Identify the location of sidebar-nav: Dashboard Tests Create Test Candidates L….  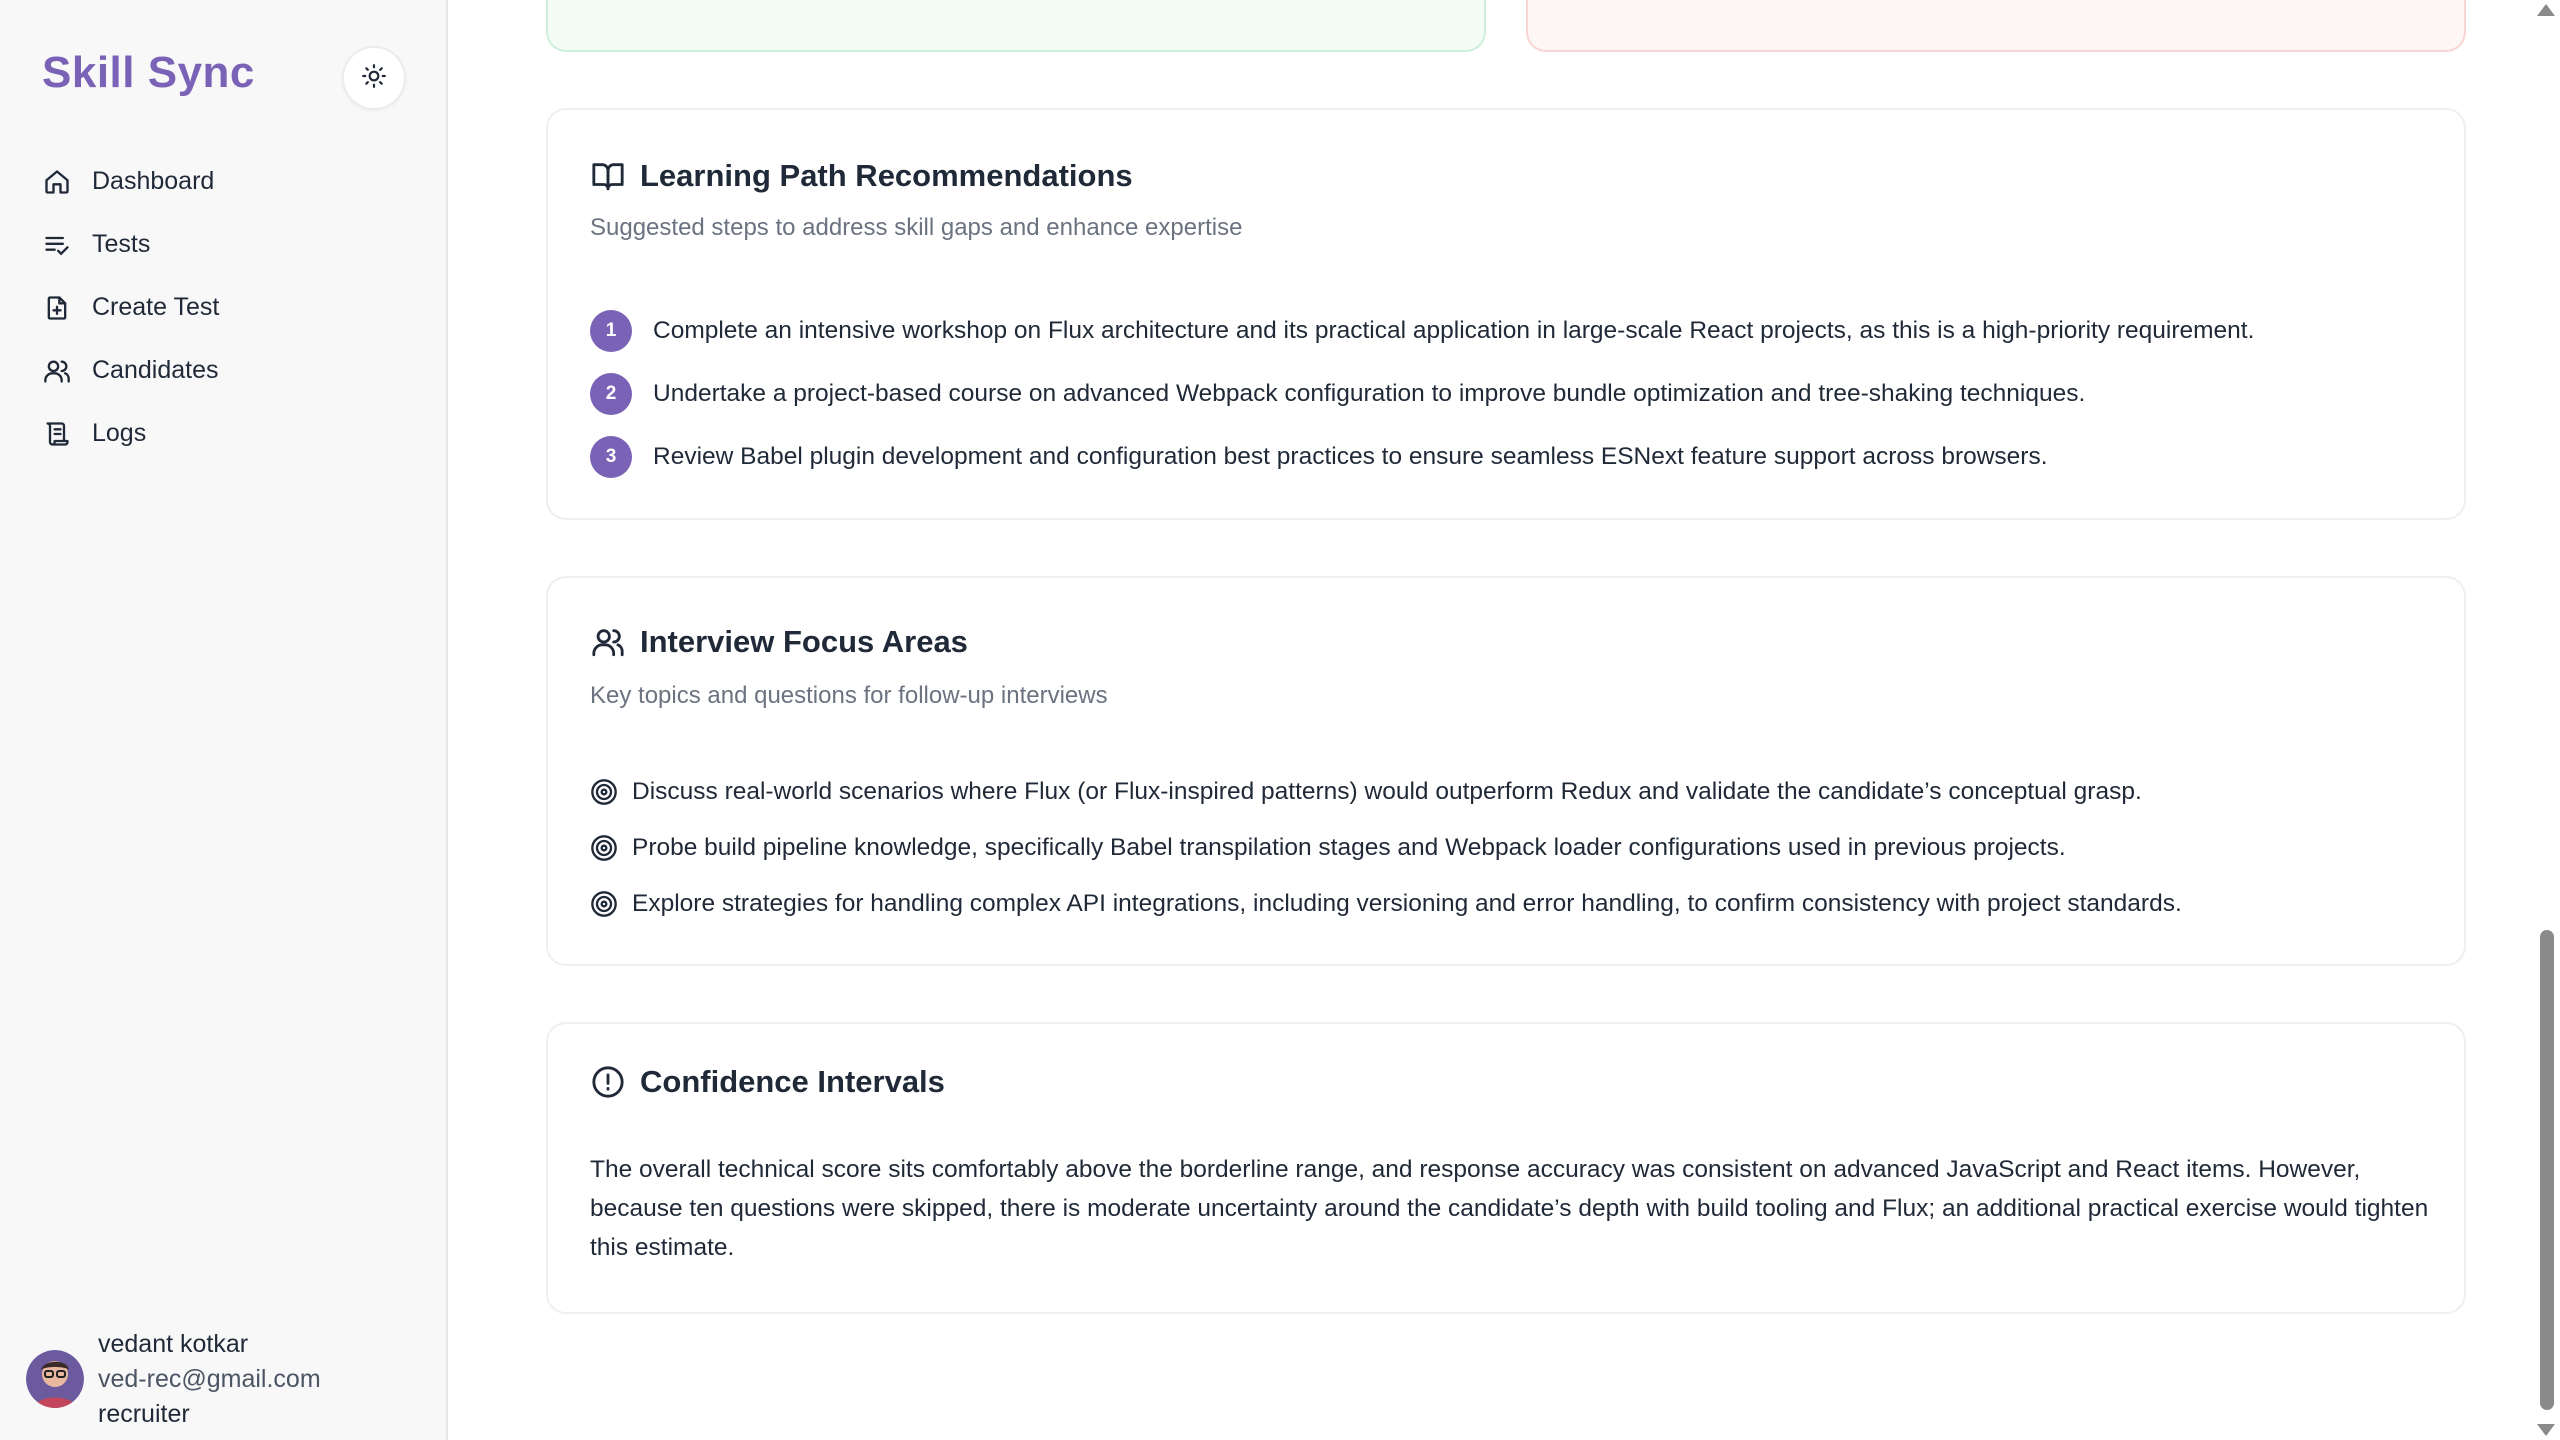
(232, 307).